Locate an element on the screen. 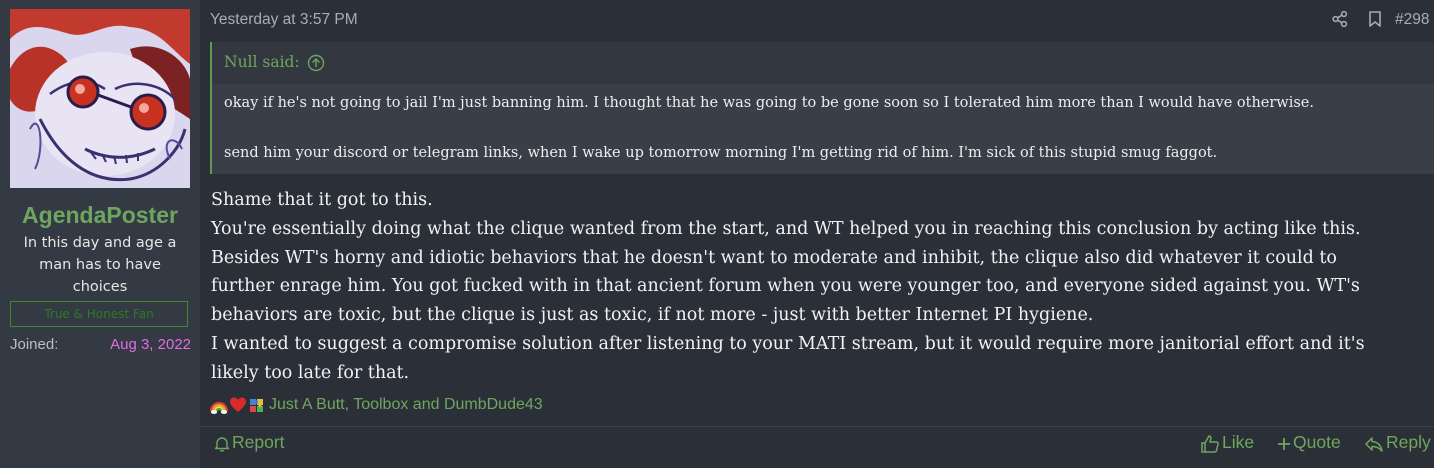 The width and height of the screenshot is (1434, 468). share-icon is located at coordinates (1340, 19).